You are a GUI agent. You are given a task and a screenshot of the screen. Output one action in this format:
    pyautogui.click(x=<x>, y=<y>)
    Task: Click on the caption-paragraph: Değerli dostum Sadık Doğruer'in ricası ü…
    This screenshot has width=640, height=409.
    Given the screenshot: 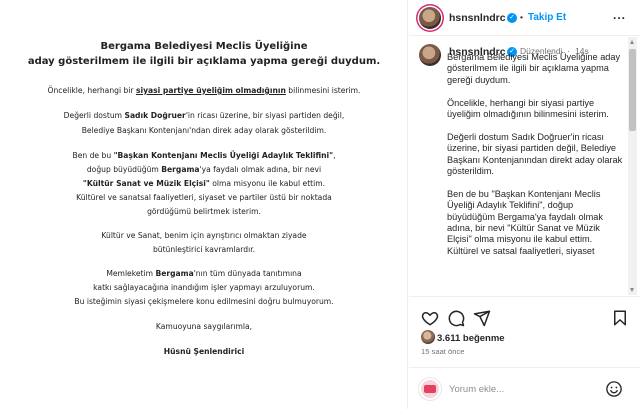 What is the action you would take?
    pyautogui.click(x=535, y=154)
    